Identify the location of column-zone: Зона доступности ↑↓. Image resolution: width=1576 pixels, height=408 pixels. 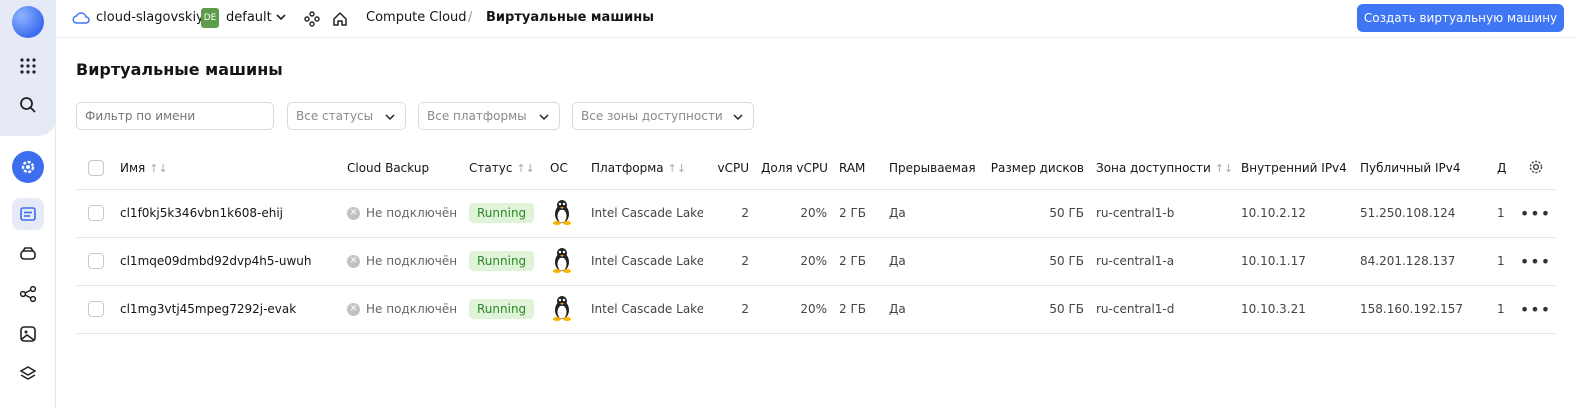
(1168, 169).